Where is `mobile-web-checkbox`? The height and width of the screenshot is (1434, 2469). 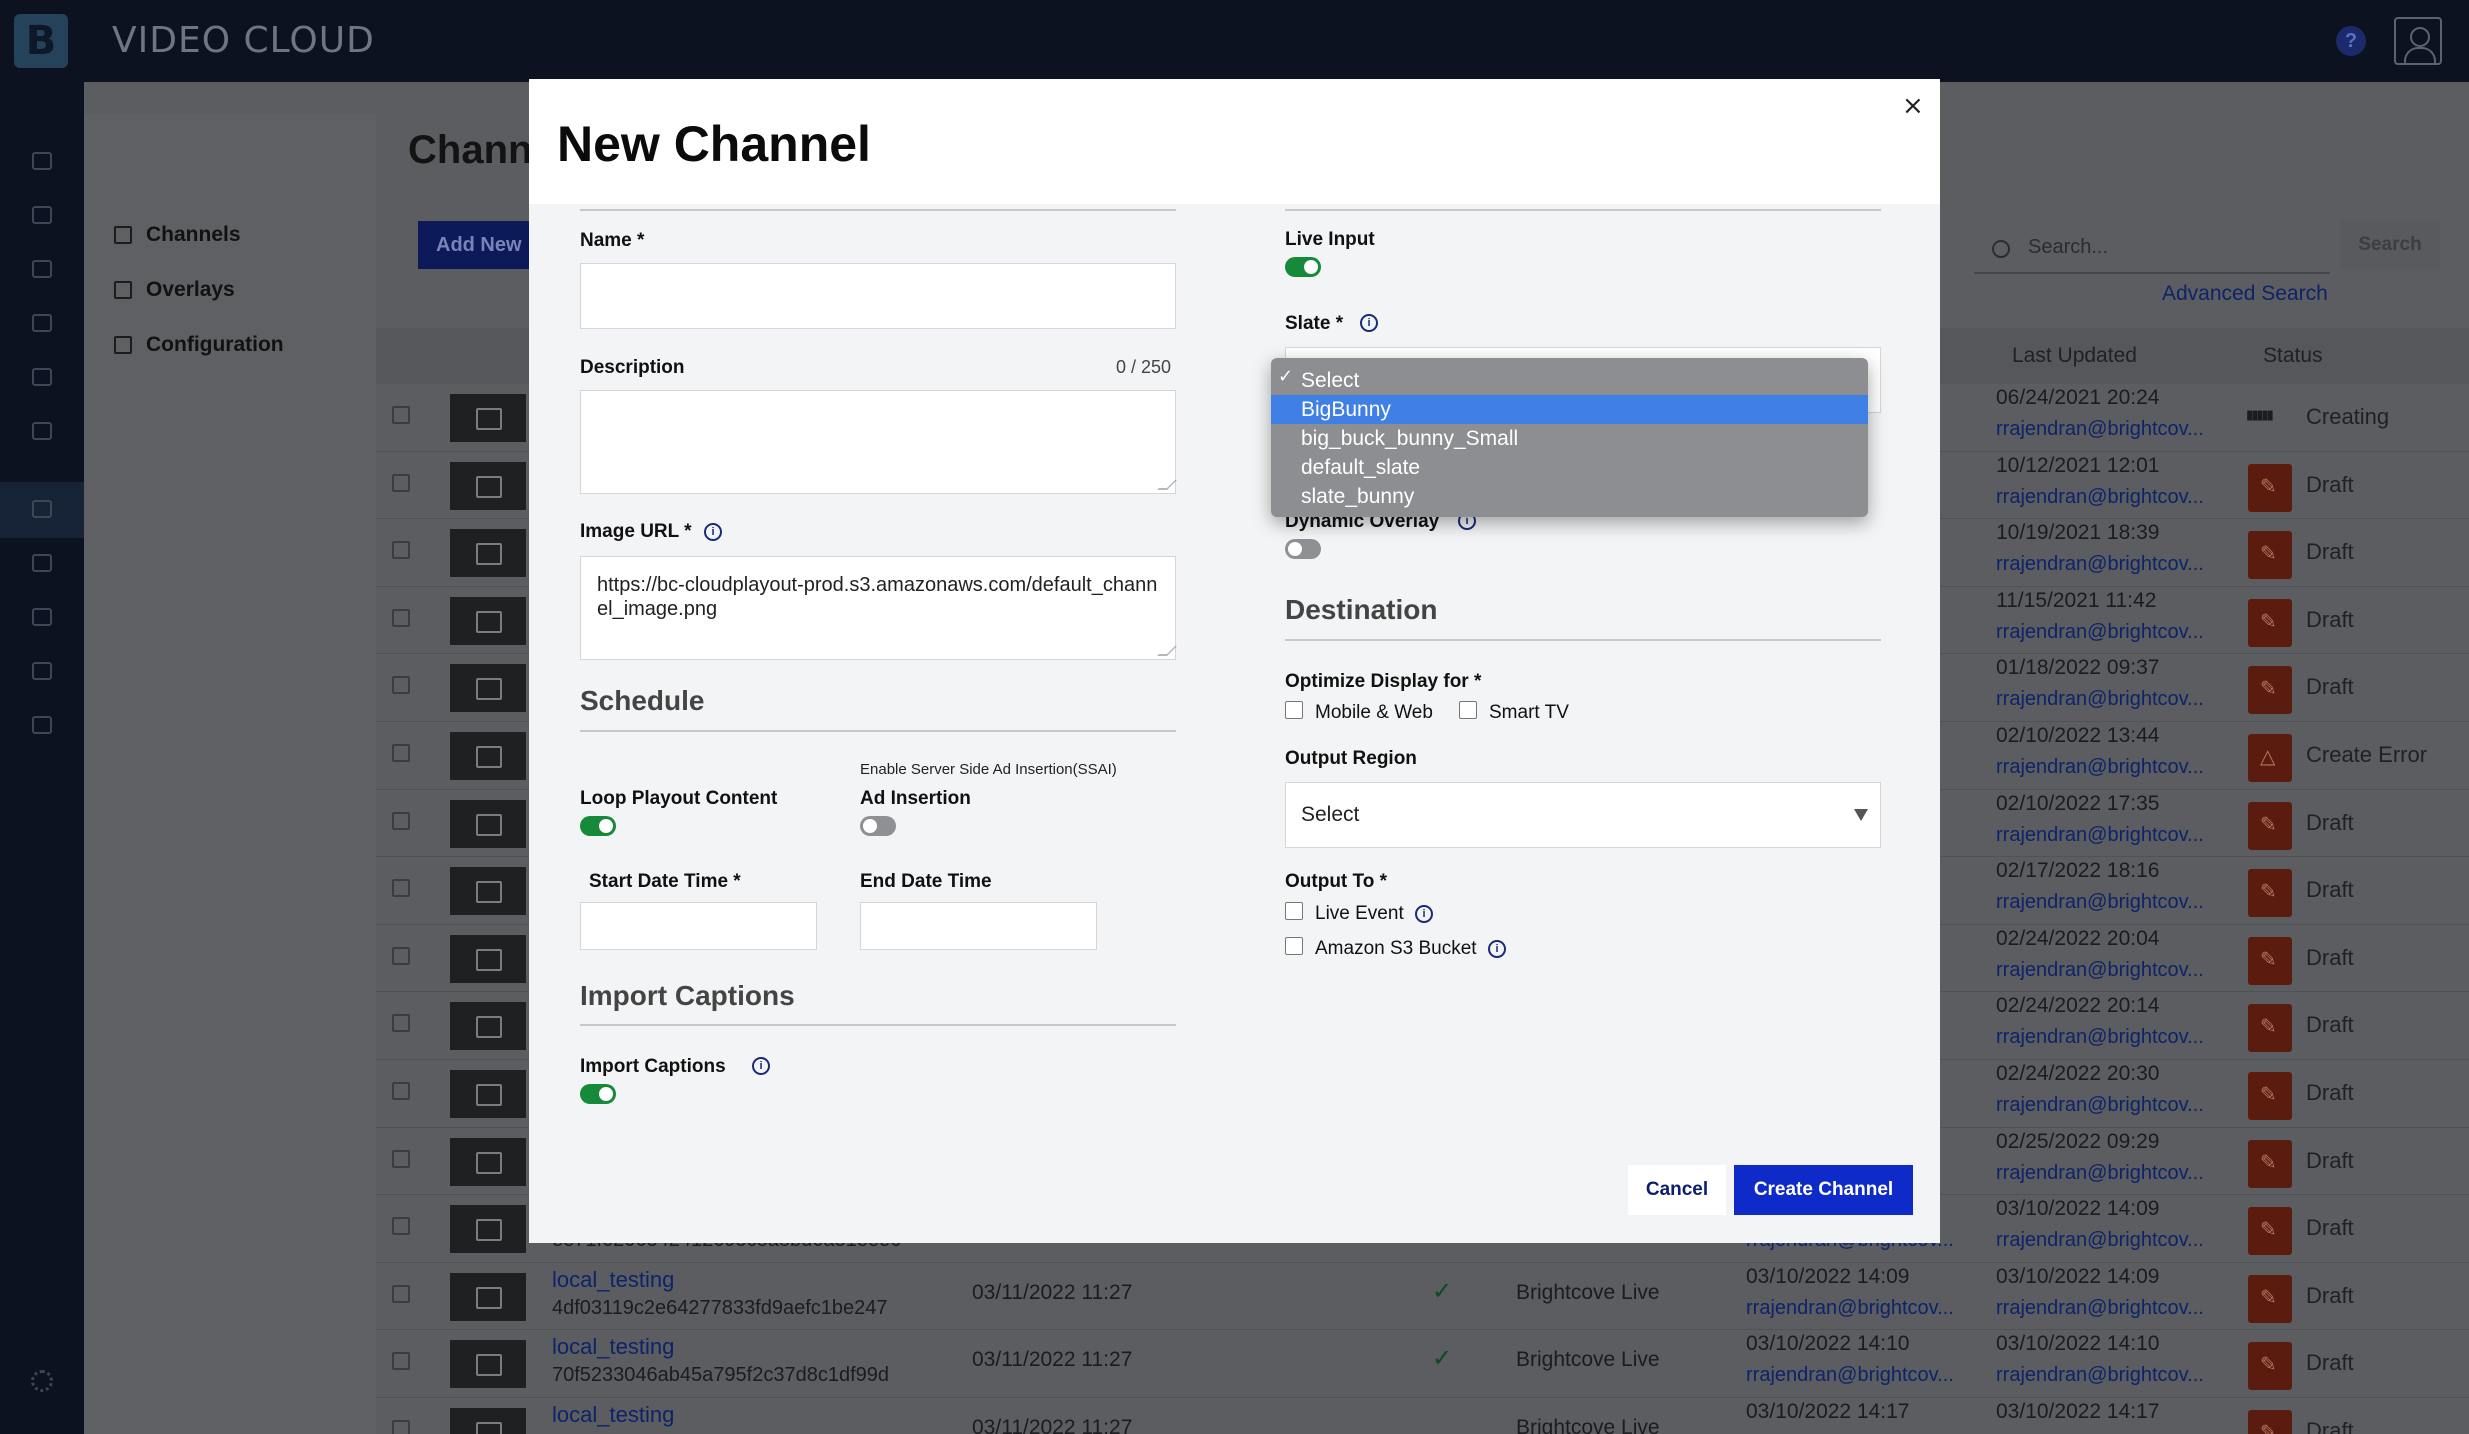 mobile-web-checkbox is located at coordinates (1294, 710).